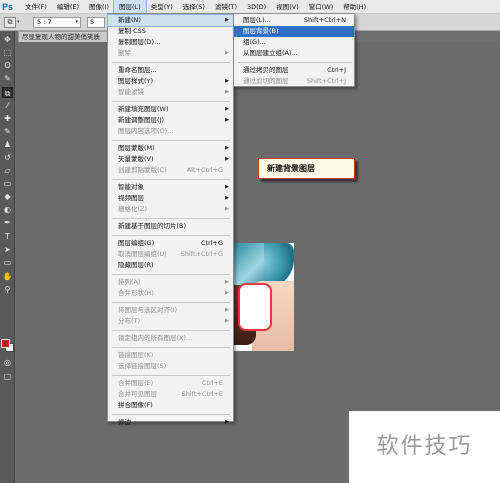 The width and height of the screenshot is (500, 483). Describe the element at coordinates (7, 276) in the screenshot. I see `hand-tool-icon: ✋` at that location.